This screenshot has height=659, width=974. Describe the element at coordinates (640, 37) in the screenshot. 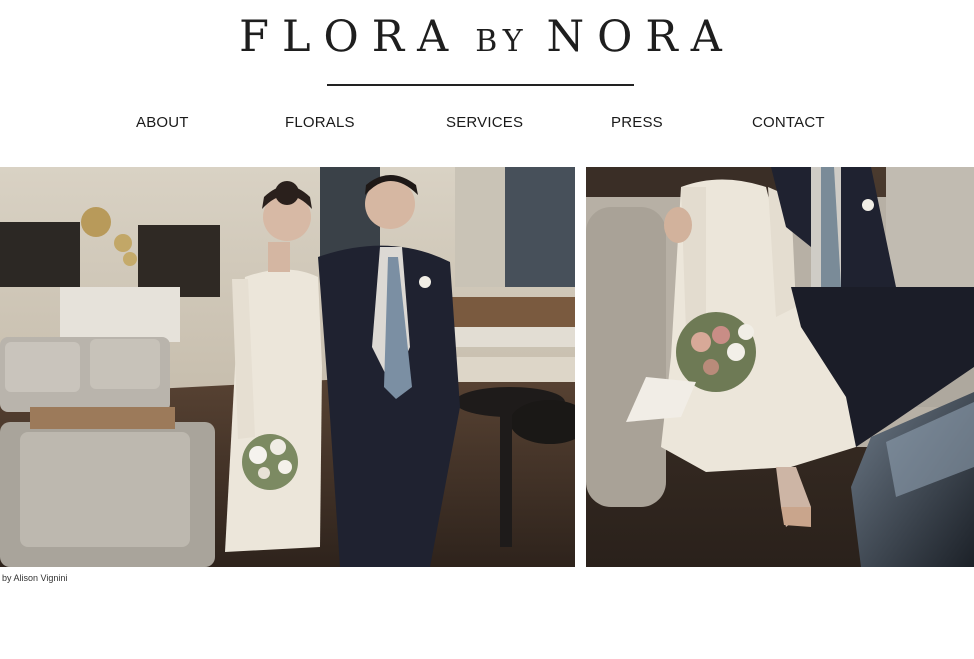

I see `logo-word-nora: NORA` at that location.